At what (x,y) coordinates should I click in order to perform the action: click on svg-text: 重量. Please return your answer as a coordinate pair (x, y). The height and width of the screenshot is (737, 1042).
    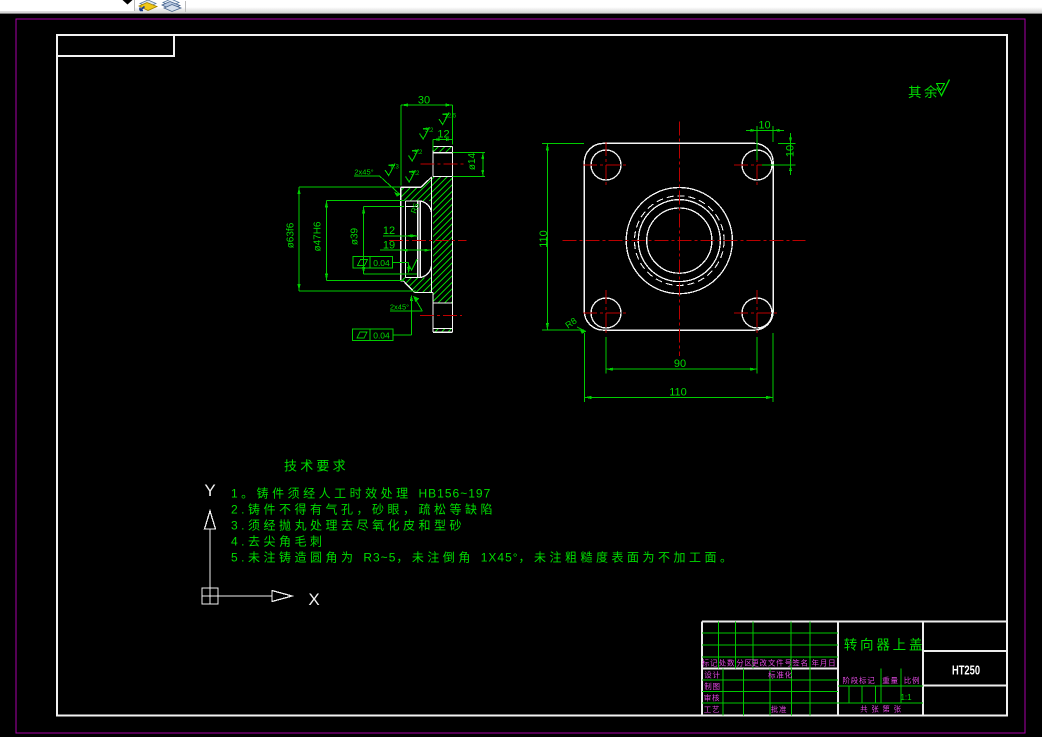
    Looking at the image, I should click on (890, 680).